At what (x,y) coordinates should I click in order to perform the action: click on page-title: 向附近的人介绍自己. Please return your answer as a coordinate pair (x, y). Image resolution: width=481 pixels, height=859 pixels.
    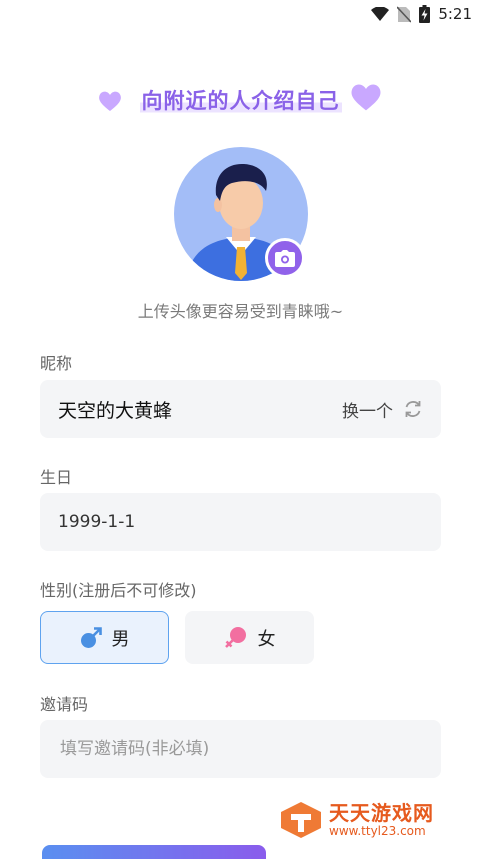
    Looking at the image, I should click on (240, 100).